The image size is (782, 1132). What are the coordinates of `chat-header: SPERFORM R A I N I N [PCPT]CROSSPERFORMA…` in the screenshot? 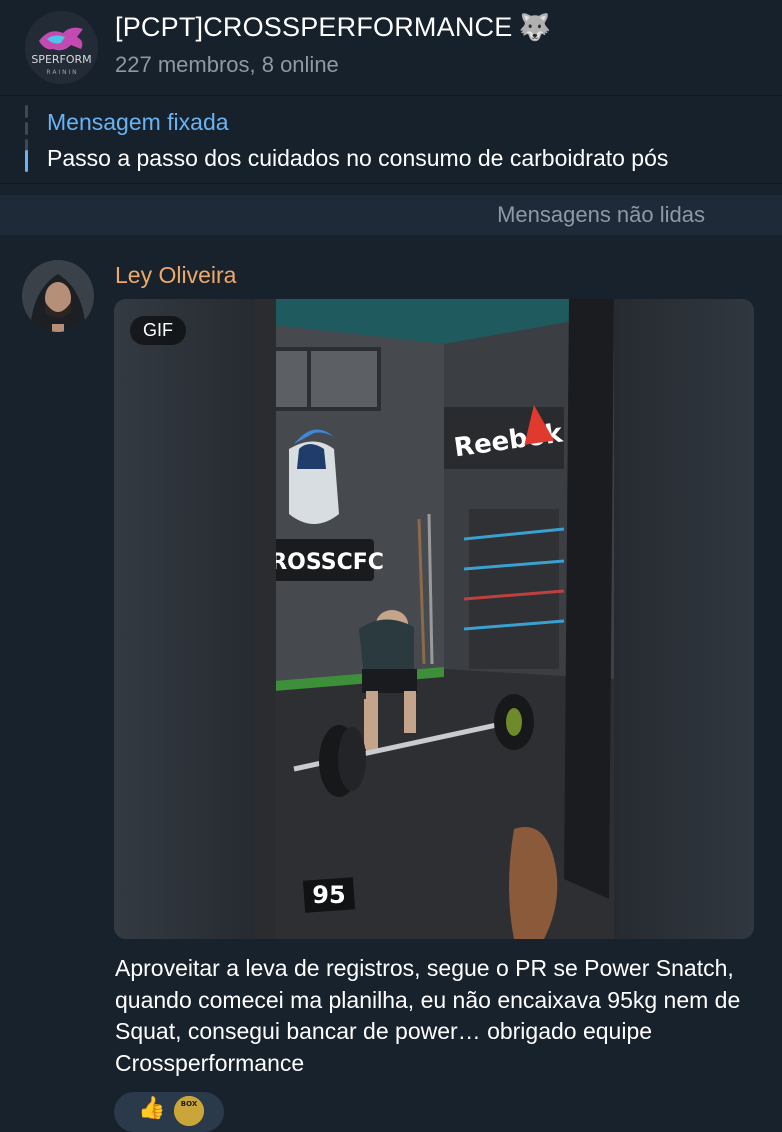 It's located at (391, 48).